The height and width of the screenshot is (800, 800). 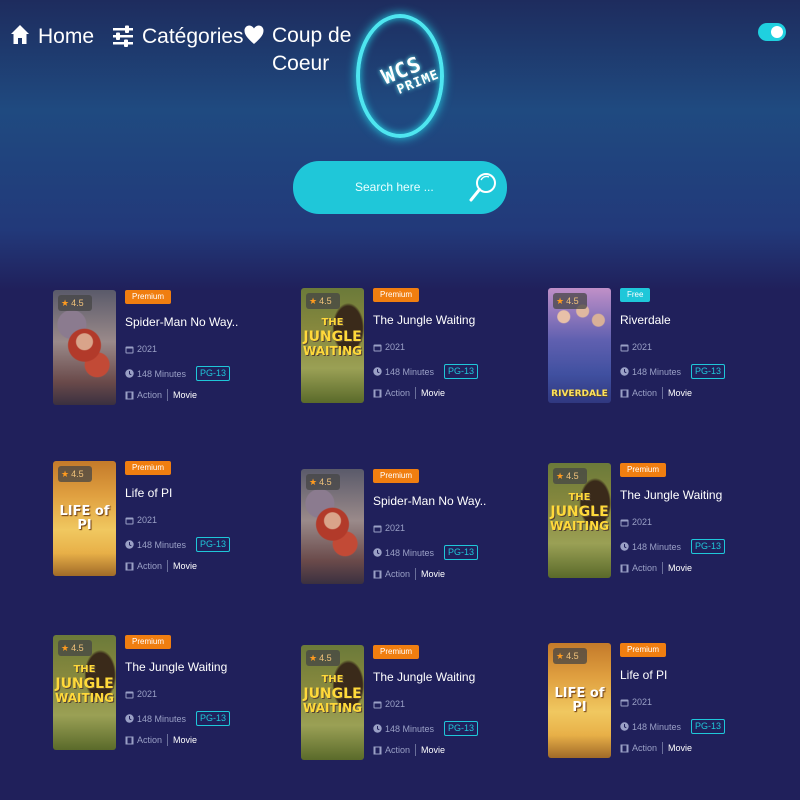 What do you see at coordinates (332, 694) in the screenshot?
I see `poster-title-text: THE JUNGLE WAITING` at bounding box center [332, 694].